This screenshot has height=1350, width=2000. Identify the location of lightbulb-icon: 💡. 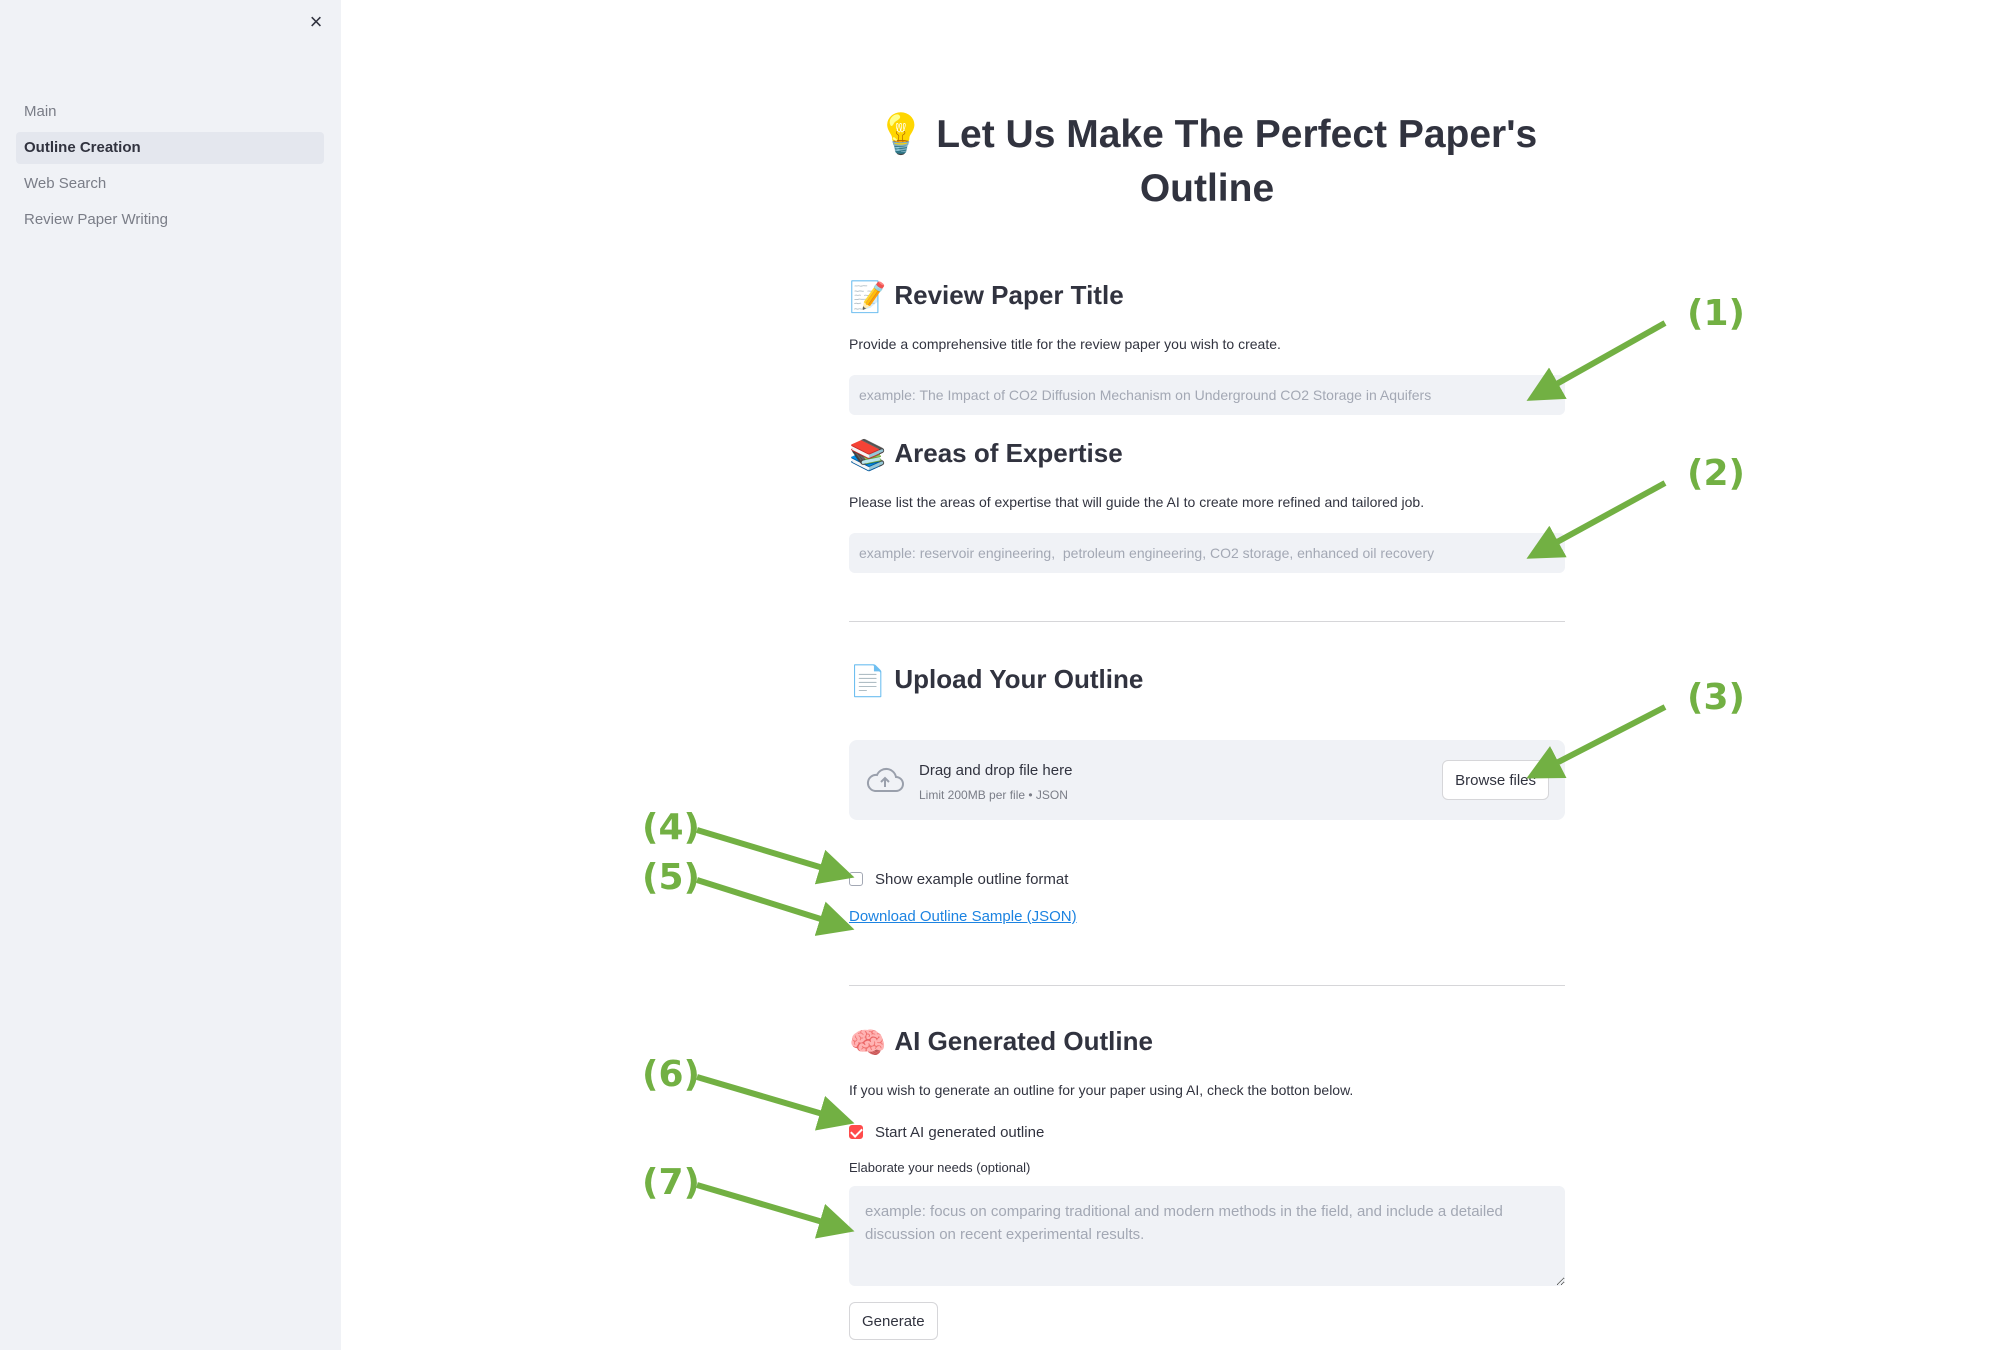
(901, 134).